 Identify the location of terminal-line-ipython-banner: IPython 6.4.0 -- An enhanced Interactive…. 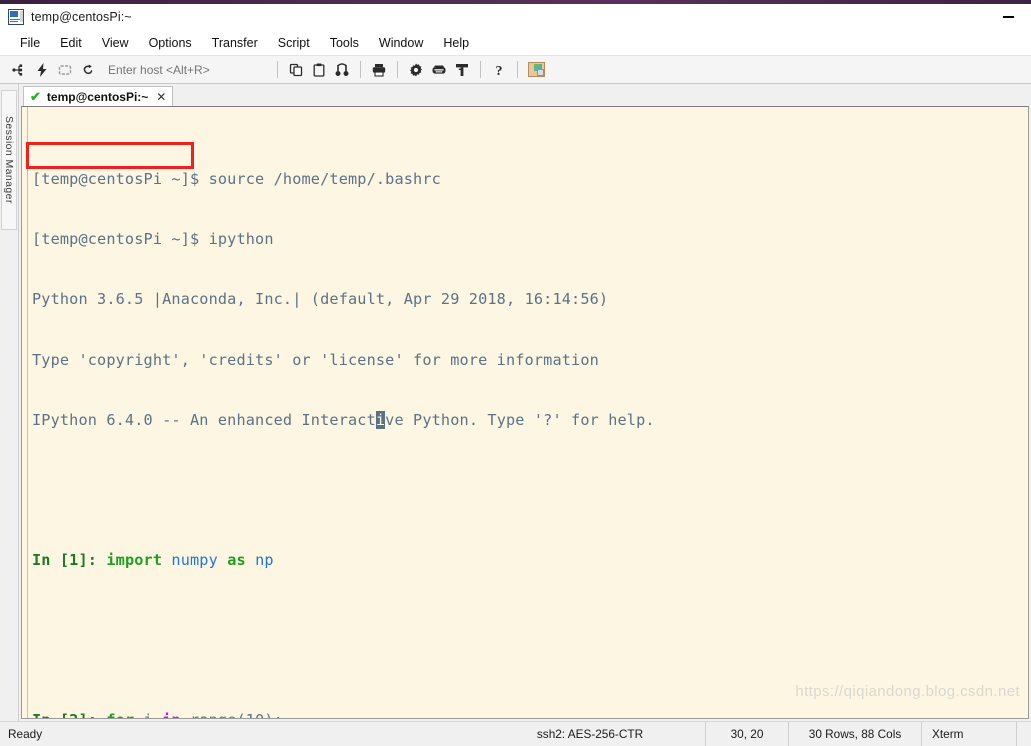
(530, 420).